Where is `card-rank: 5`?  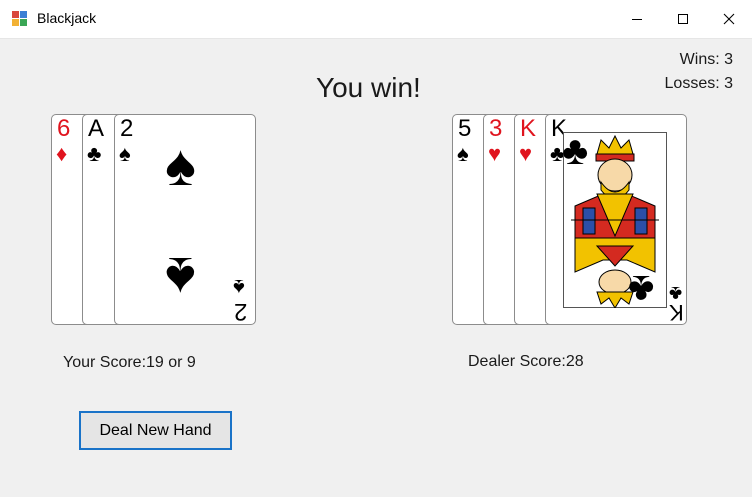
card-rank: 5 is located at coordinates (465, 128).